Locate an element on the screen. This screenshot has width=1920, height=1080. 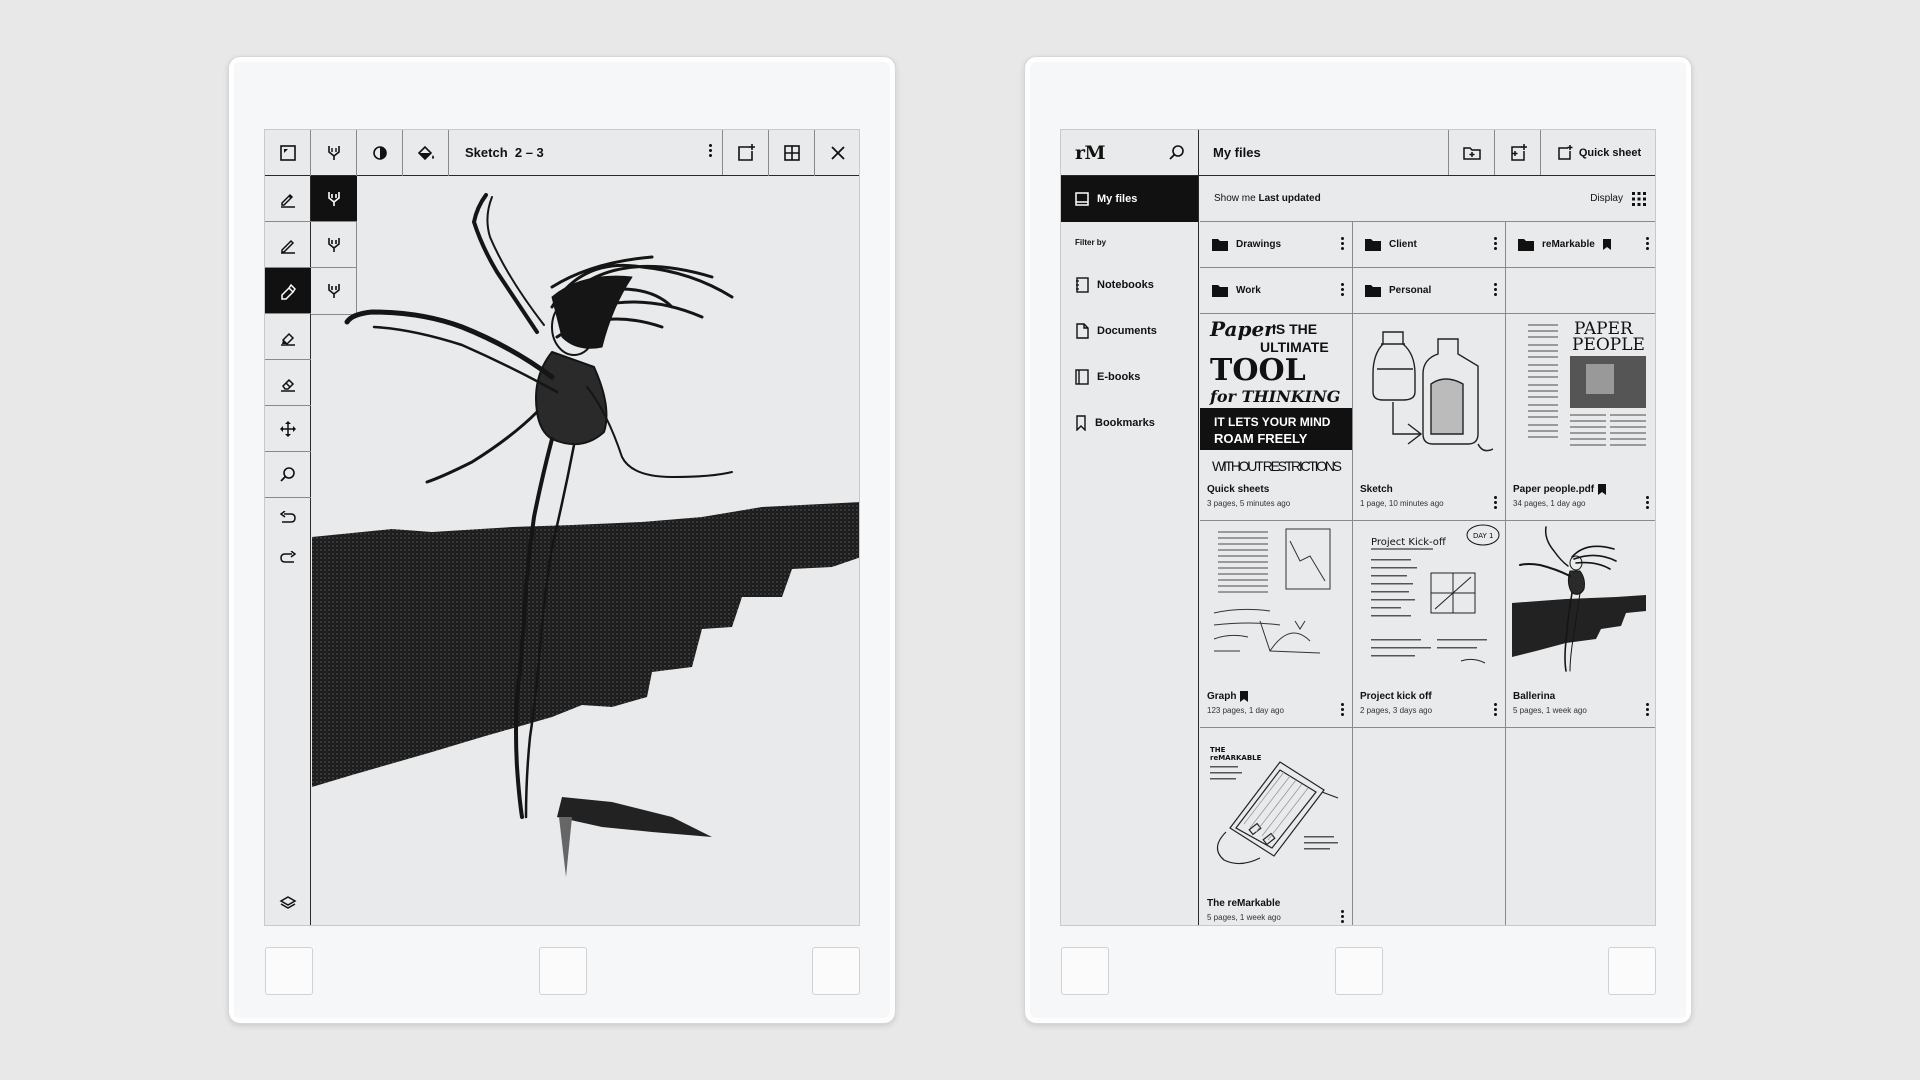
thumb-text: DAY 1 is located at coordinates (1483, 536).